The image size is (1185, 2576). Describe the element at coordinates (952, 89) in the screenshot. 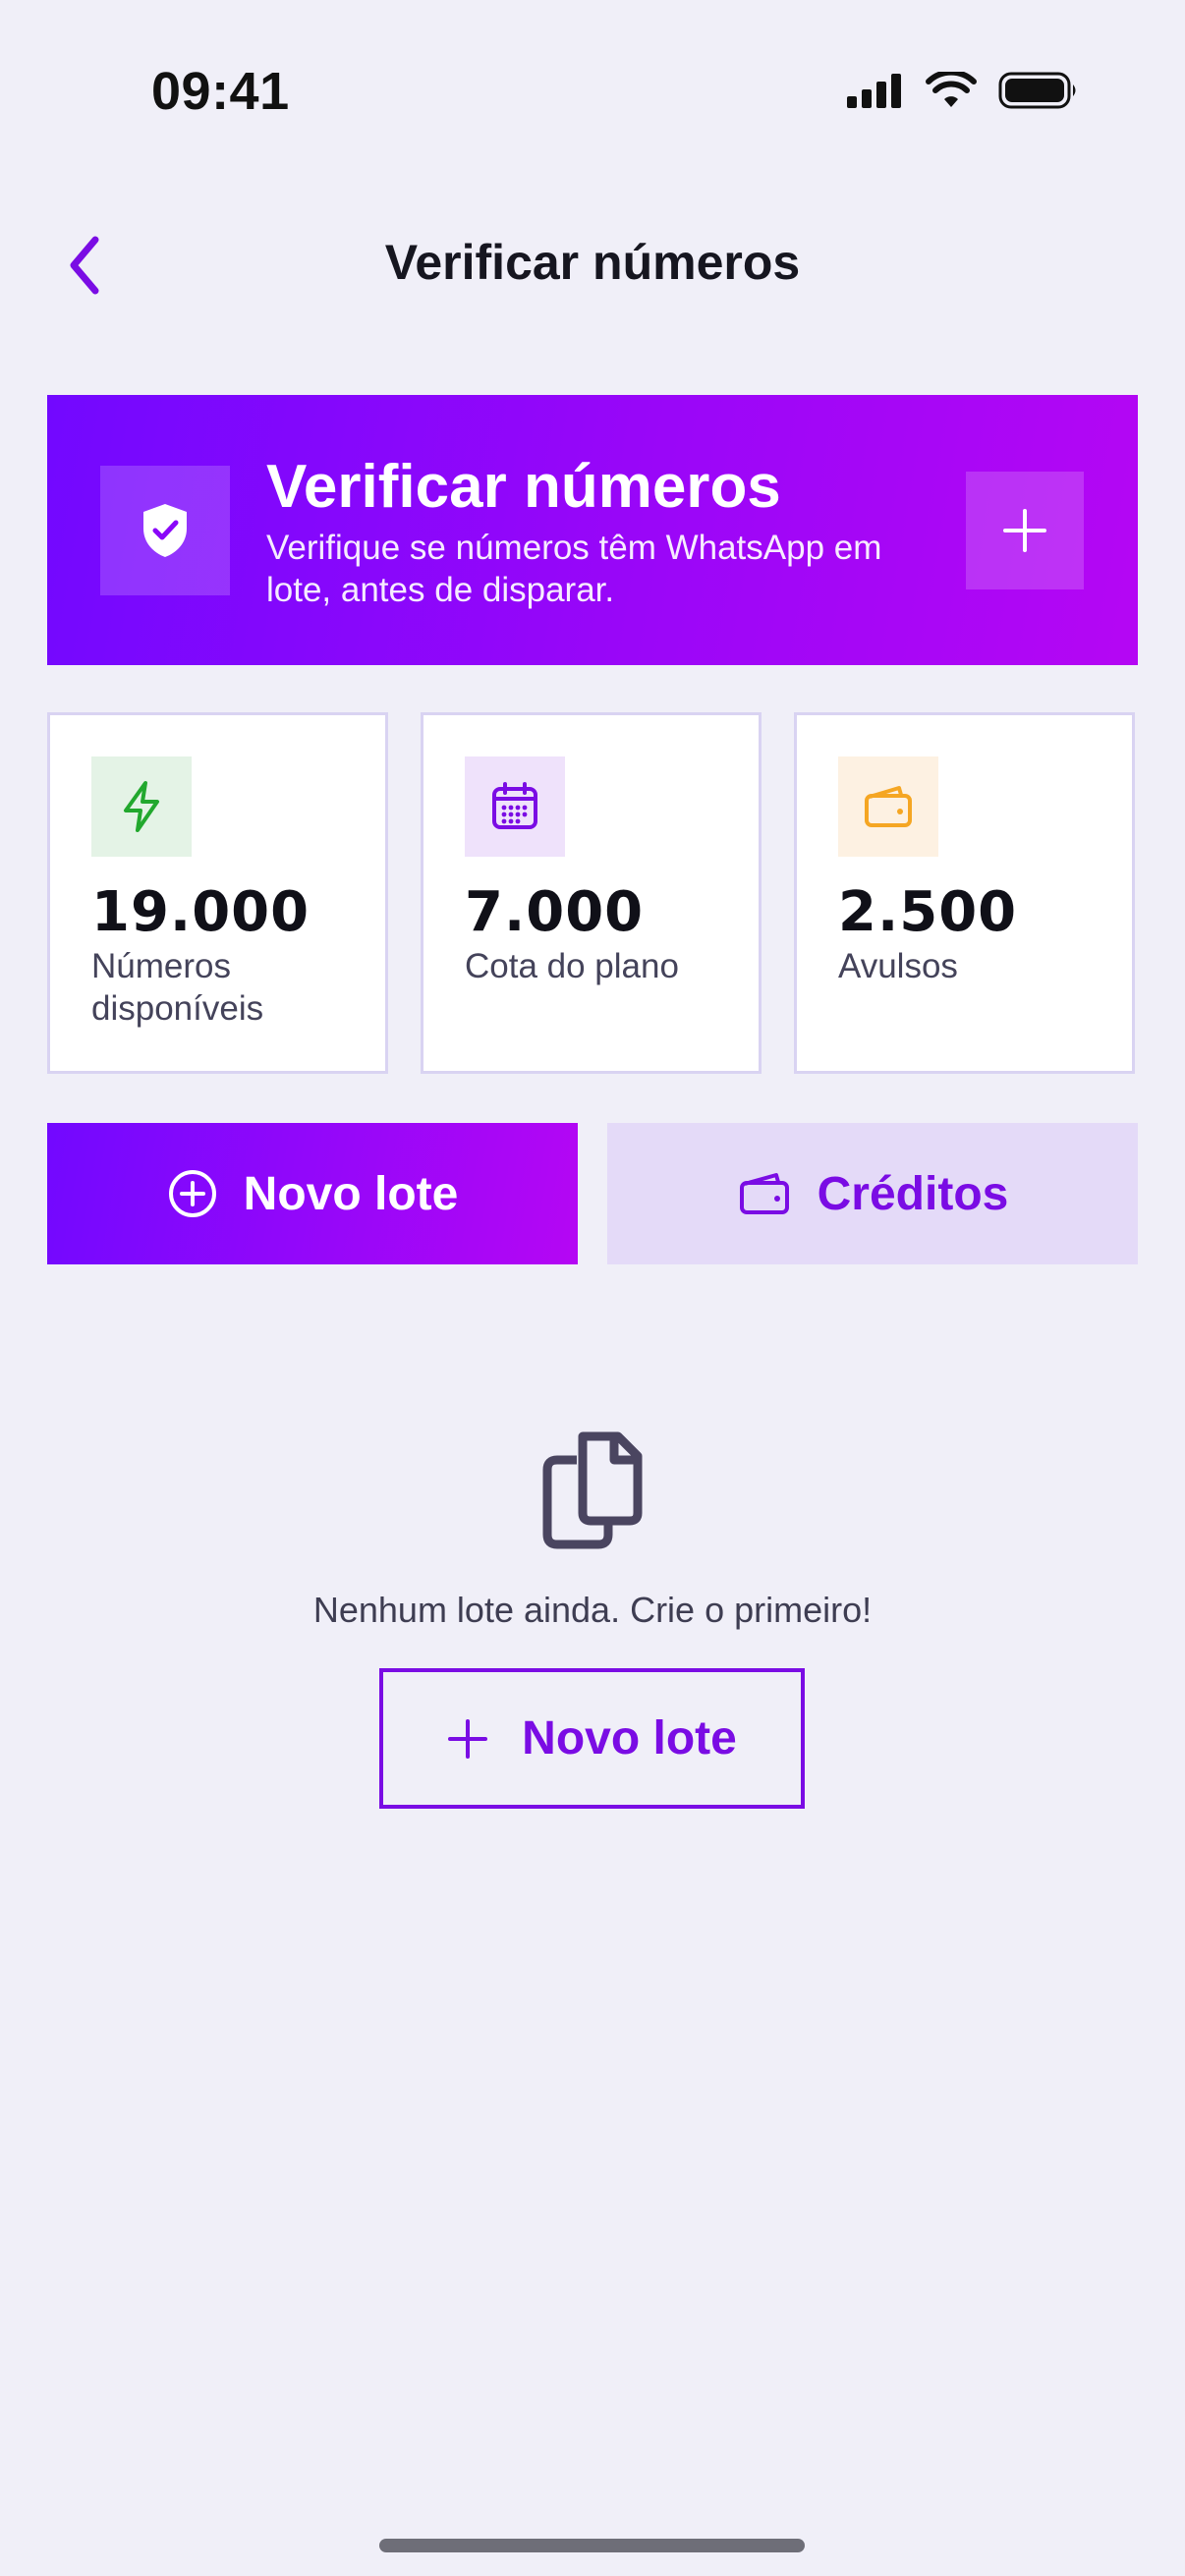

I see `wifi-icon` at that location.